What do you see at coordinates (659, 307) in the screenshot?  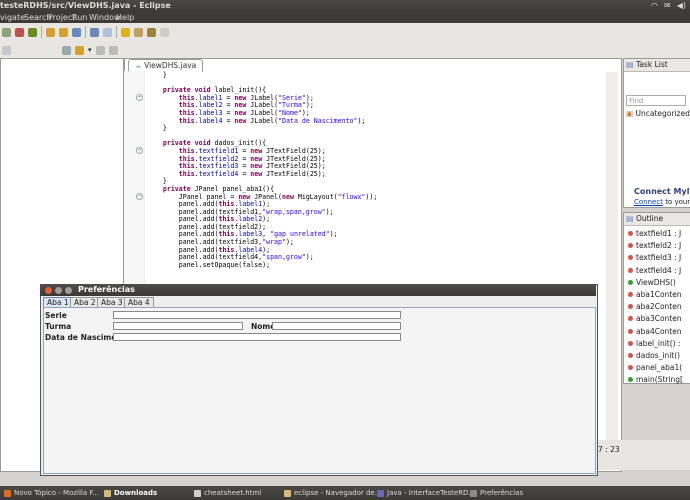 I see `outline-item-label: aba2Conten` at bounding box center [659, 307].